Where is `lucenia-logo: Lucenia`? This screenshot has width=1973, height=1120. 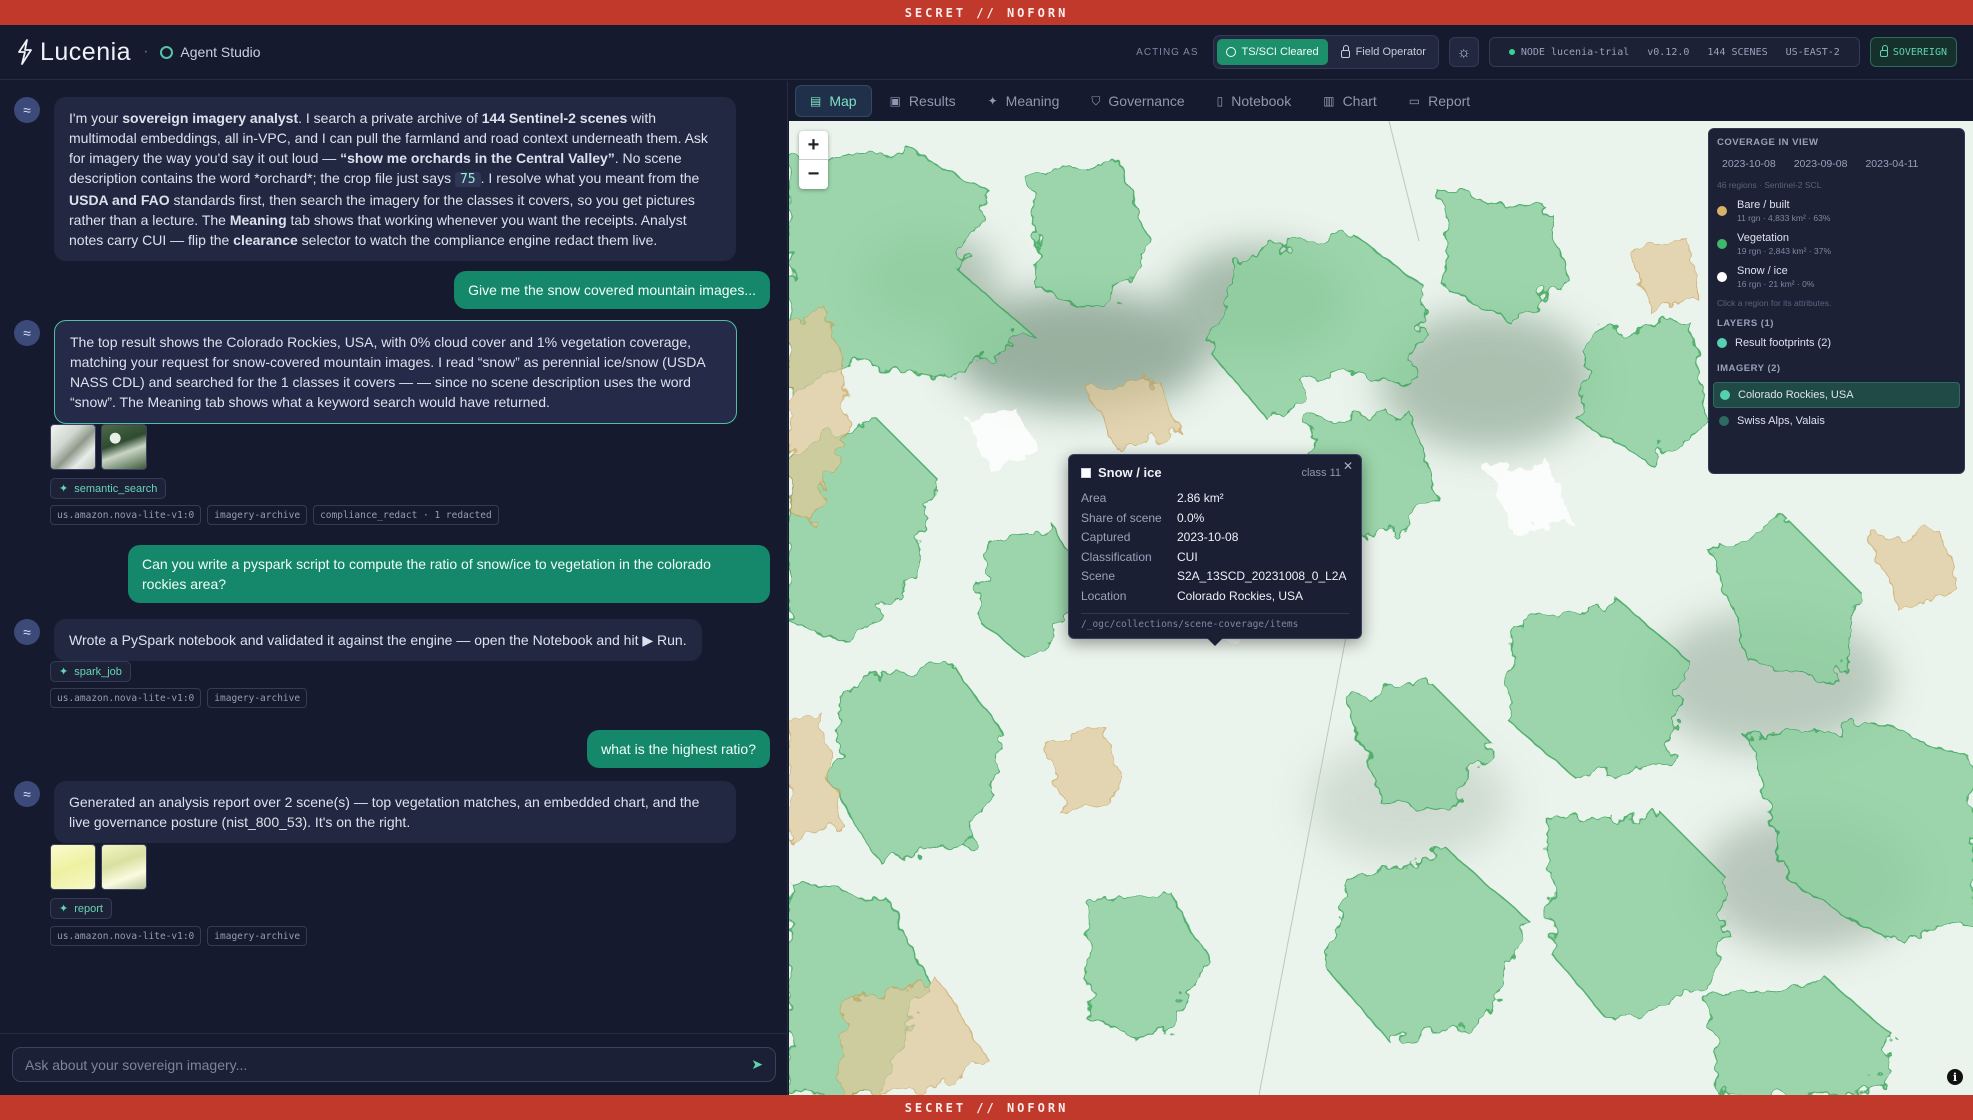
lucenia-logo: Lucenia is located at coordinates (73, 52).